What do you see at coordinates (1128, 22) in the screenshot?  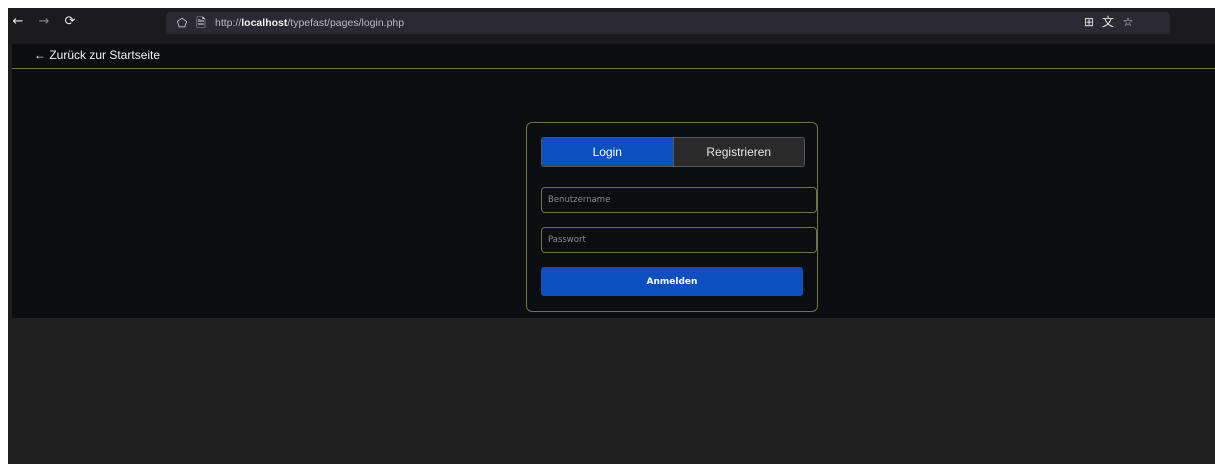 I see `bookmark-star-icon: ☆` at bounding box center [1128, 22].